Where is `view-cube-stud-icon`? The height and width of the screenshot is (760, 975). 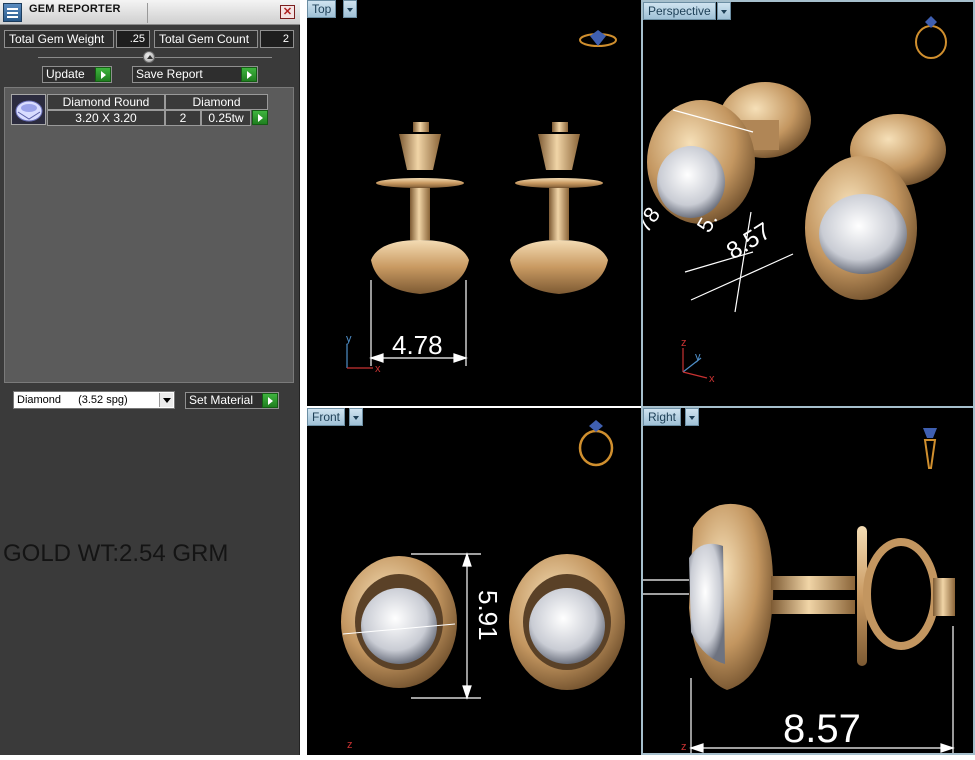
view-cube-stud-icon is located at coordinates (930, 448).